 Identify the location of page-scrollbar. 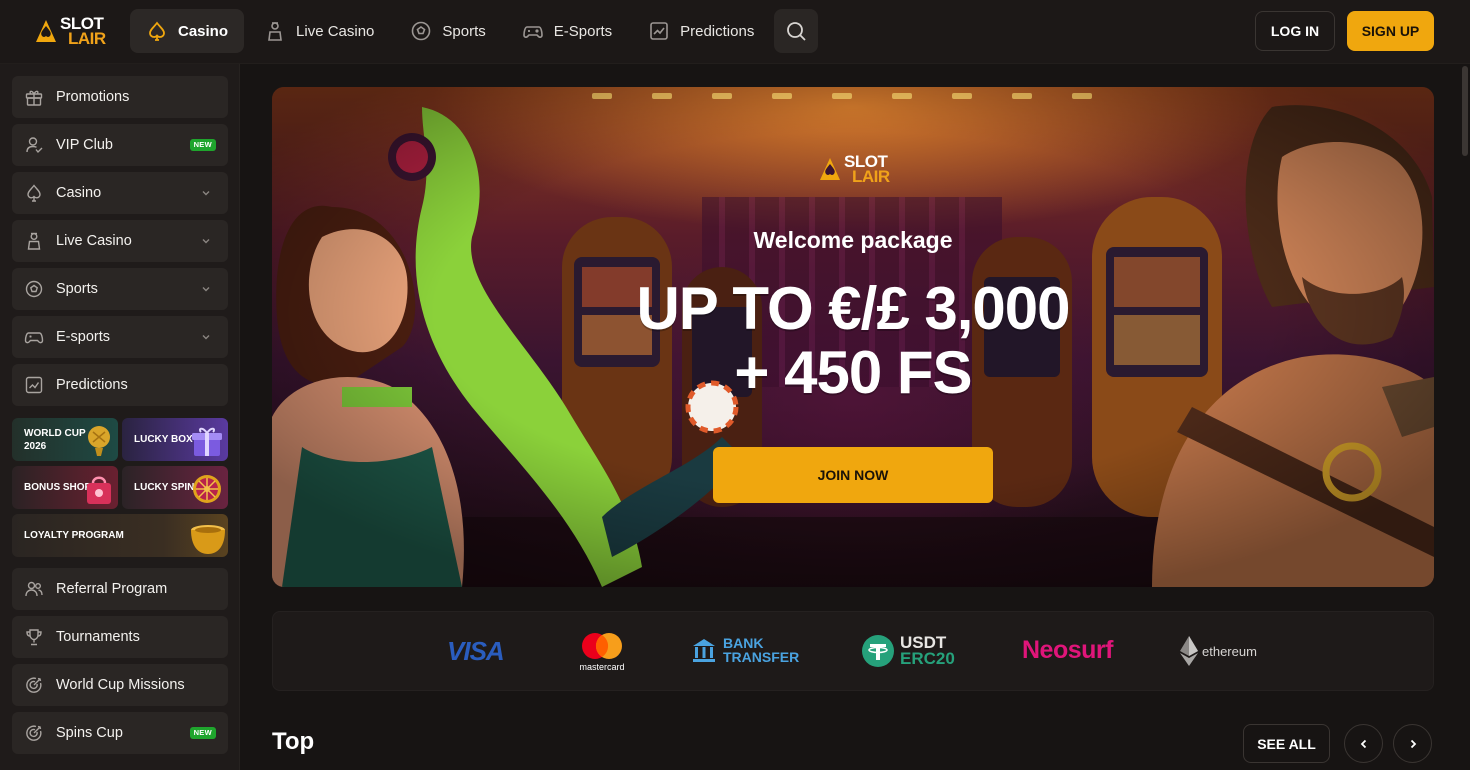
(1465, 111).